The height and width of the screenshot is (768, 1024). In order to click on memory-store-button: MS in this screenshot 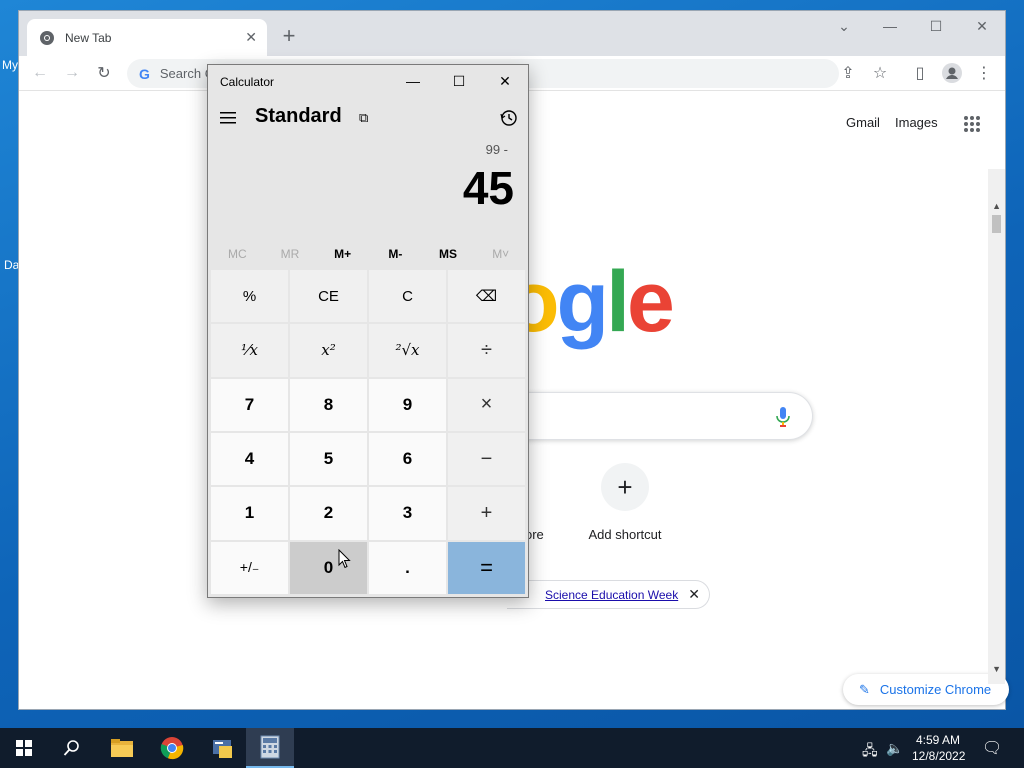, I will do `click(448, 254)`.